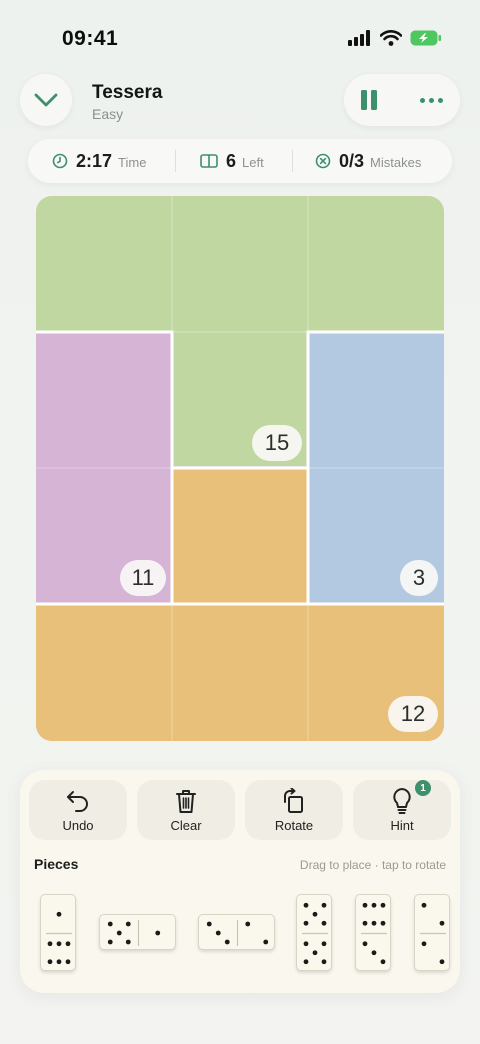 Image resolution: width=480 pixels, height=1044 pixels. Describe the element at coordinates (94, 160) in the screenshot. I see `time-value: 2:17` at that location.